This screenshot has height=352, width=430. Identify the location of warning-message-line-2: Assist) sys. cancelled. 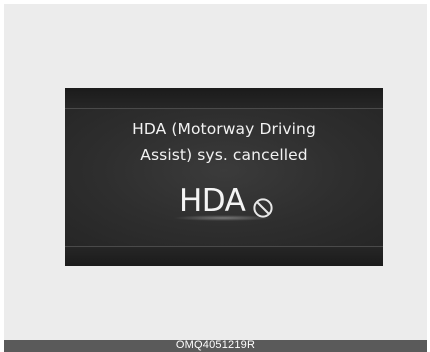
(224, 155).